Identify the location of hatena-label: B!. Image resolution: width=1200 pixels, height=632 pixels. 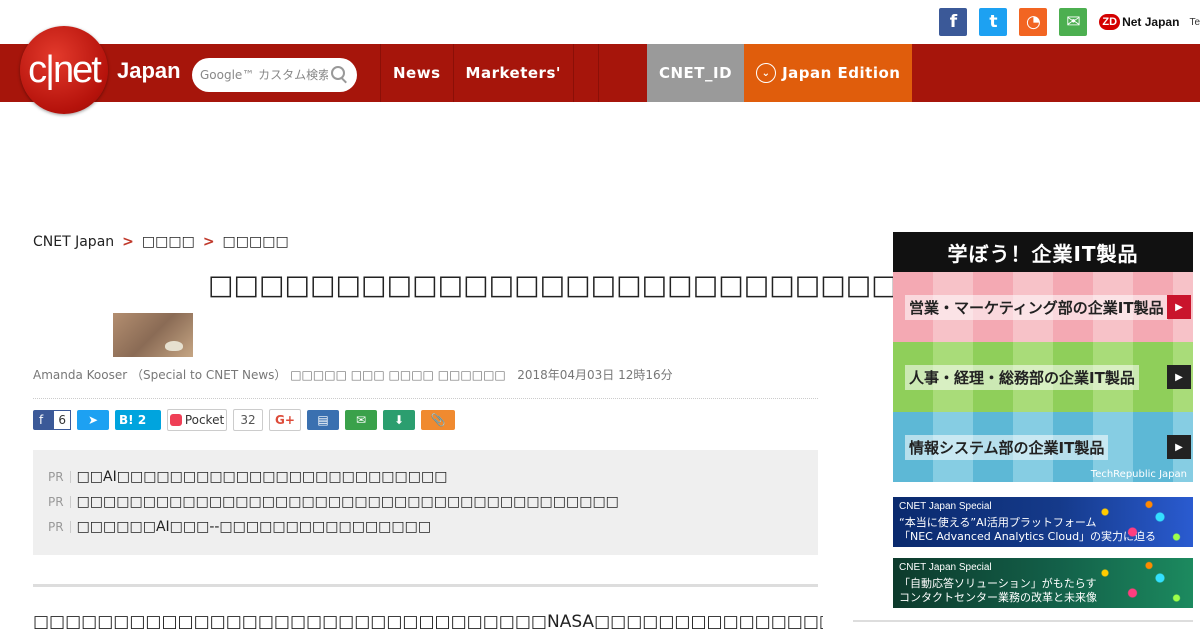
(126, 420).